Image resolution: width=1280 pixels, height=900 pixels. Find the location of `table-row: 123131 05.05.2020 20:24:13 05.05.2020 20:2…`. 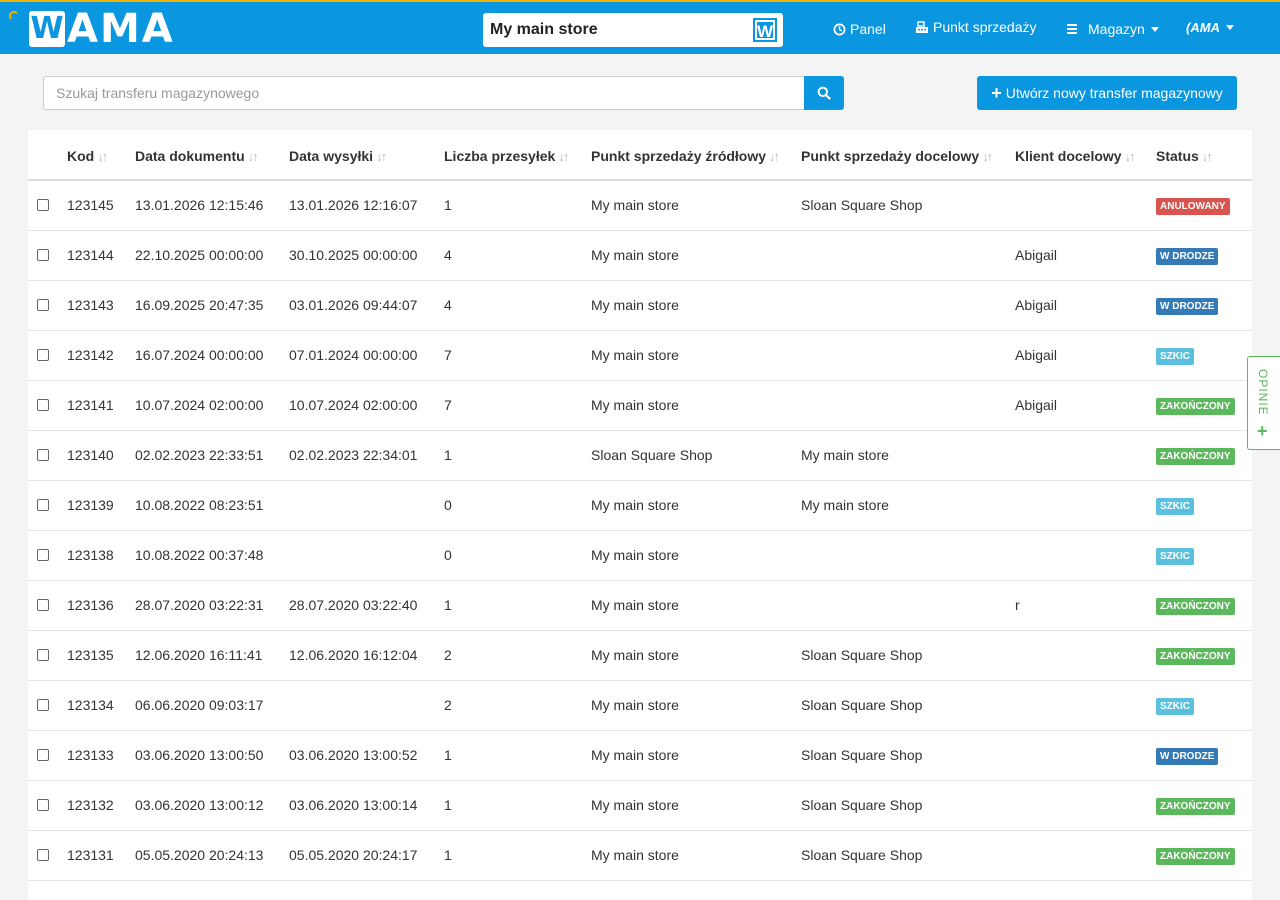

table-row: 123131 05.05.2020 20:24:13 05.05.2020 20:2… is located at coordinates (640, 855).